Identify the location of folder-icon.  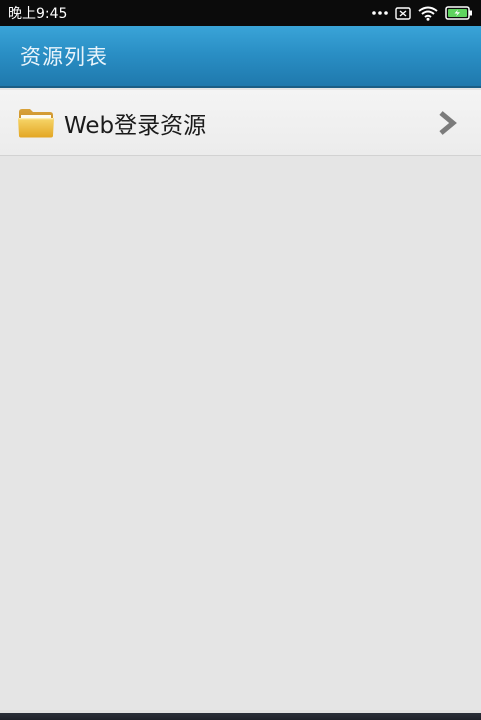
(36, 122).